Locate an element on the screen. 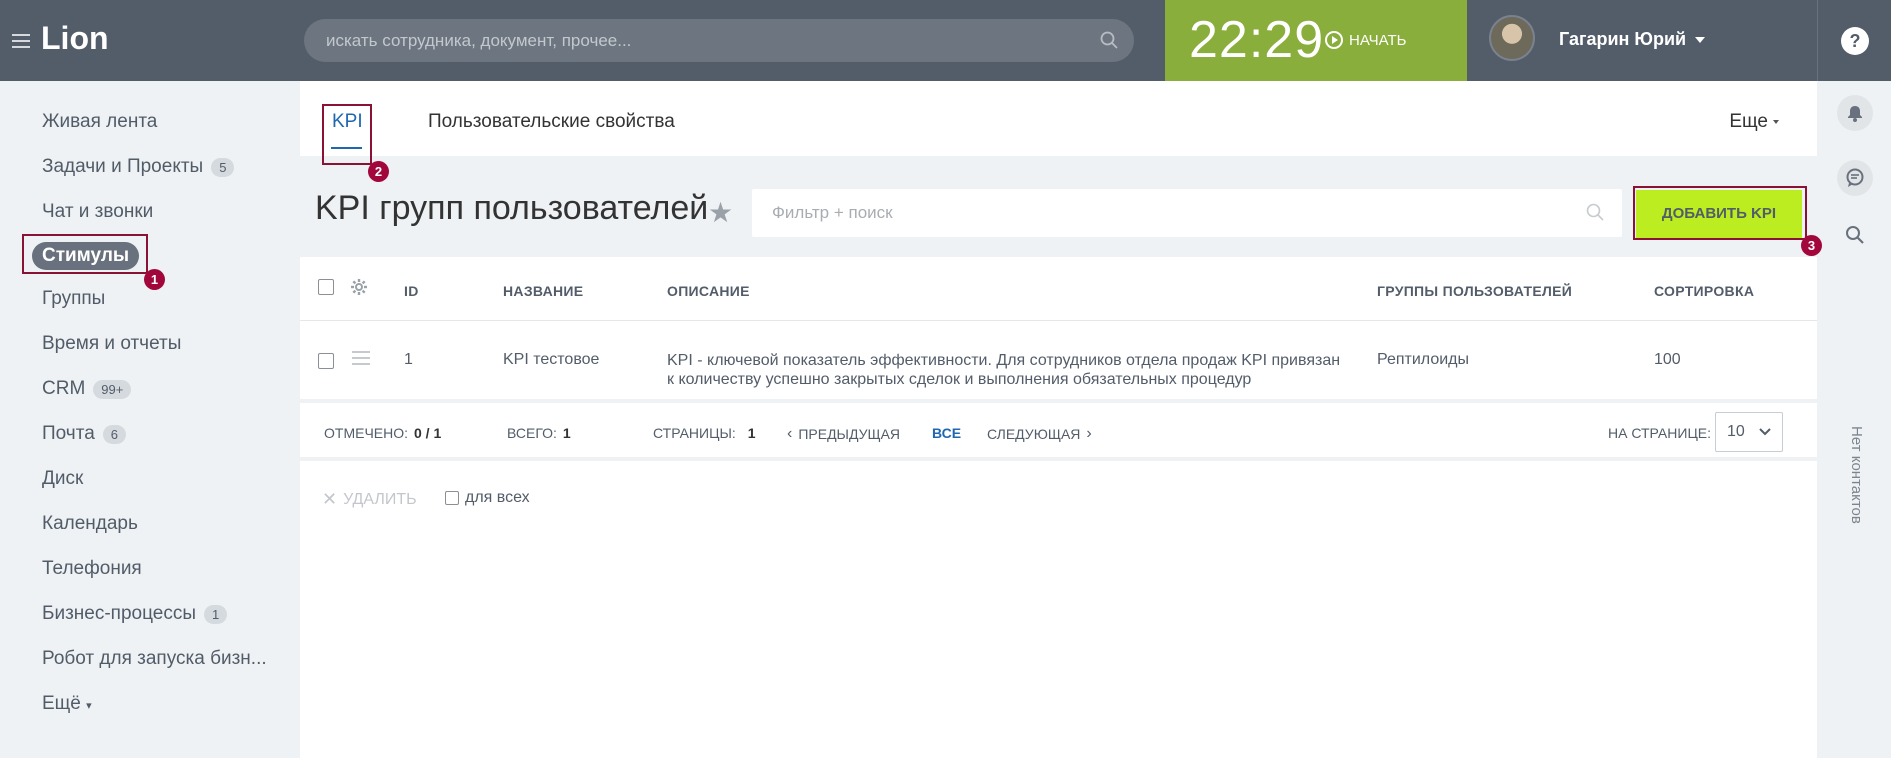 The width and height of the screenshot is (1891, 758). help-area: ? is located at coordinates (1854, 40).